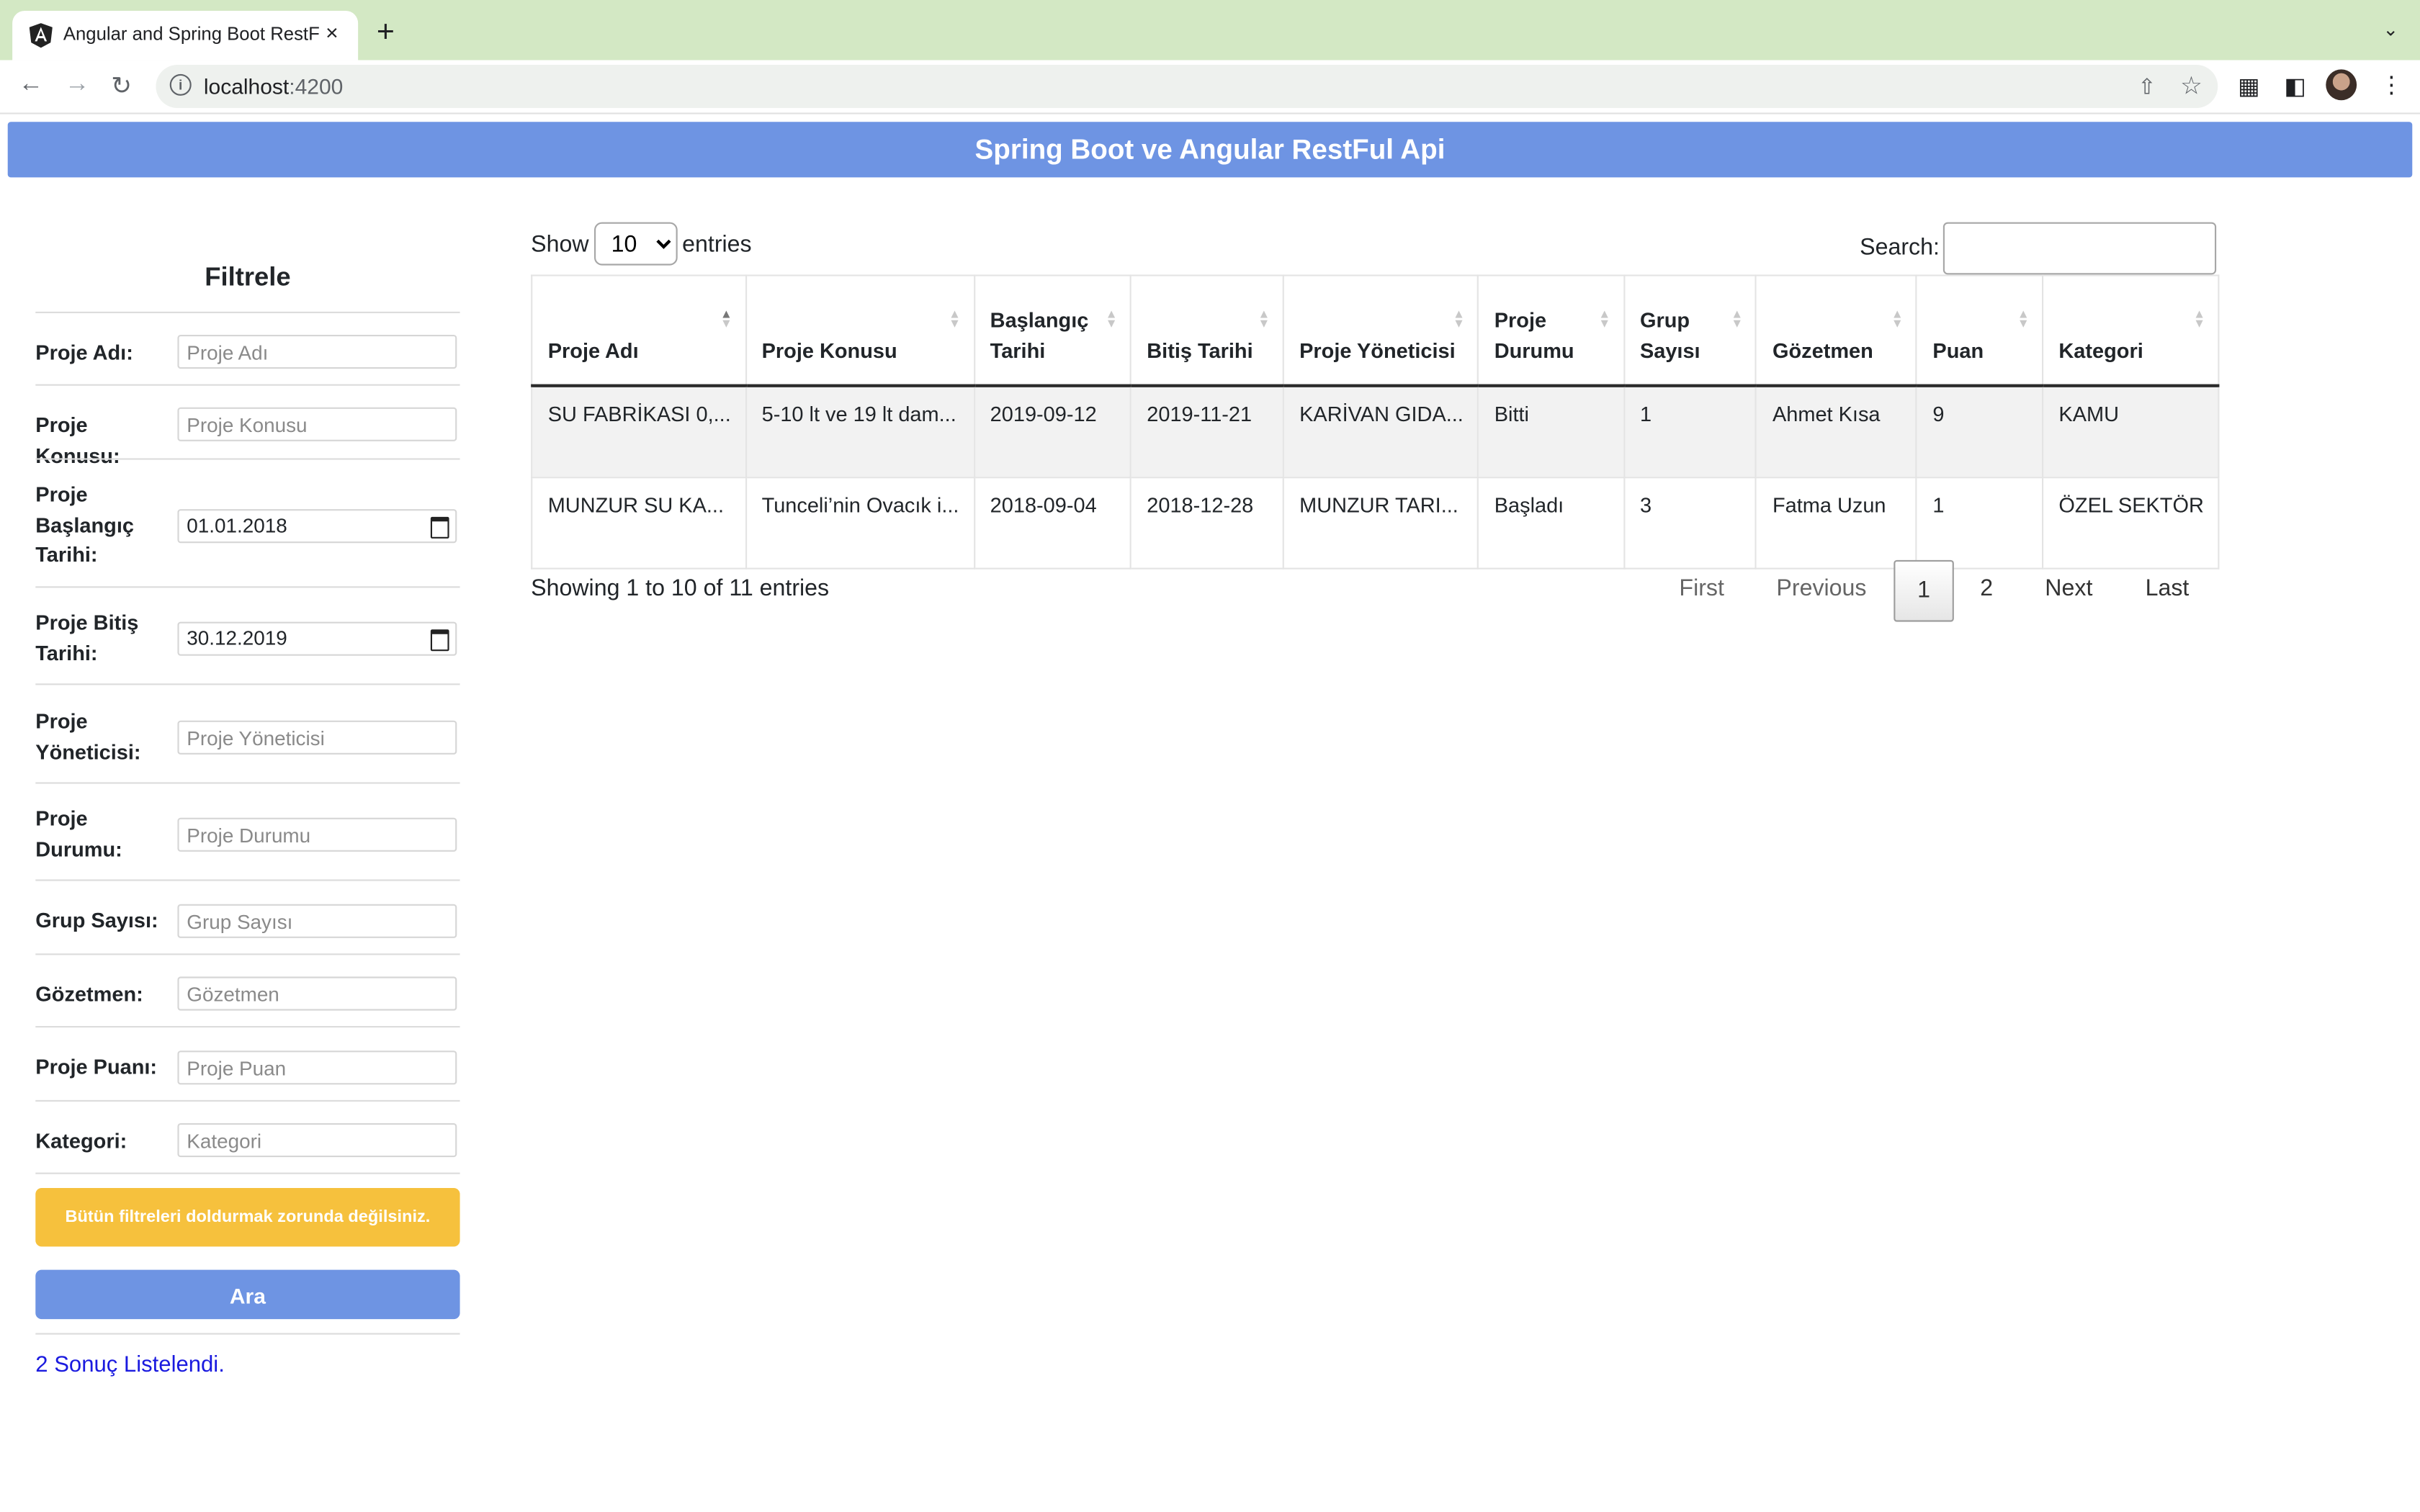  Describe the element at coordinates (96, 920) in the screenshot. I see `label-grup-sayisi: Grup Sayısı:` at that location.